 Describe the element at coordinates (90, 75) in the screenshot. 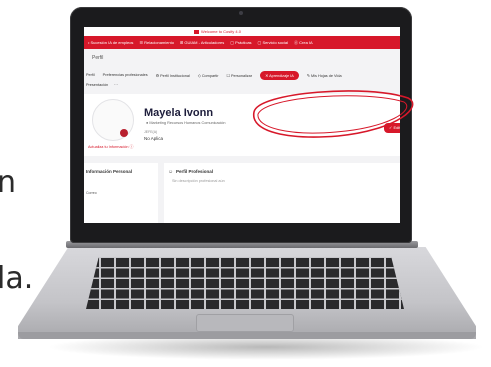

I see `tab-perfil: Perfil` at that location.